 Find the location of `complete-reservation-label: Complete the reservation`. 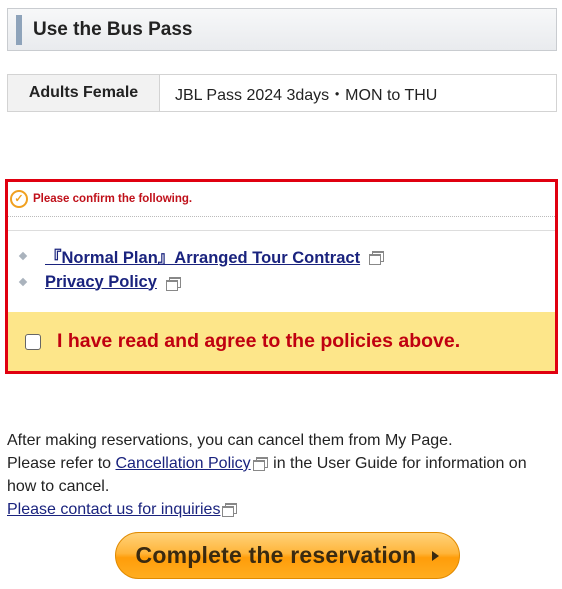

complete-reservation-label: Complete the reservation is located at coordinates (276, 555).